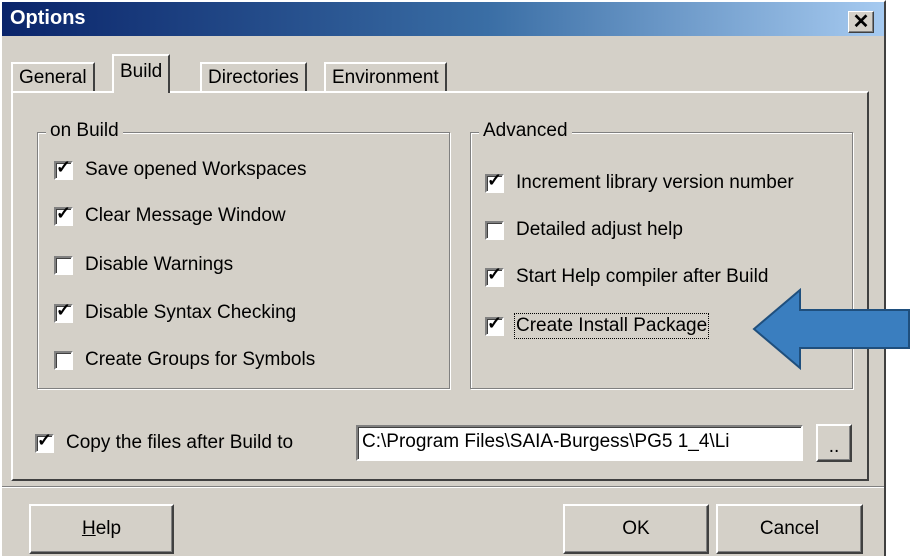 Image resolution: width=915 pixels, height=556 pixels. Describe the element at coordinates (642, 276) in the screenshot. I see `checkbox-label: Start Help compiler after Build` at that location.